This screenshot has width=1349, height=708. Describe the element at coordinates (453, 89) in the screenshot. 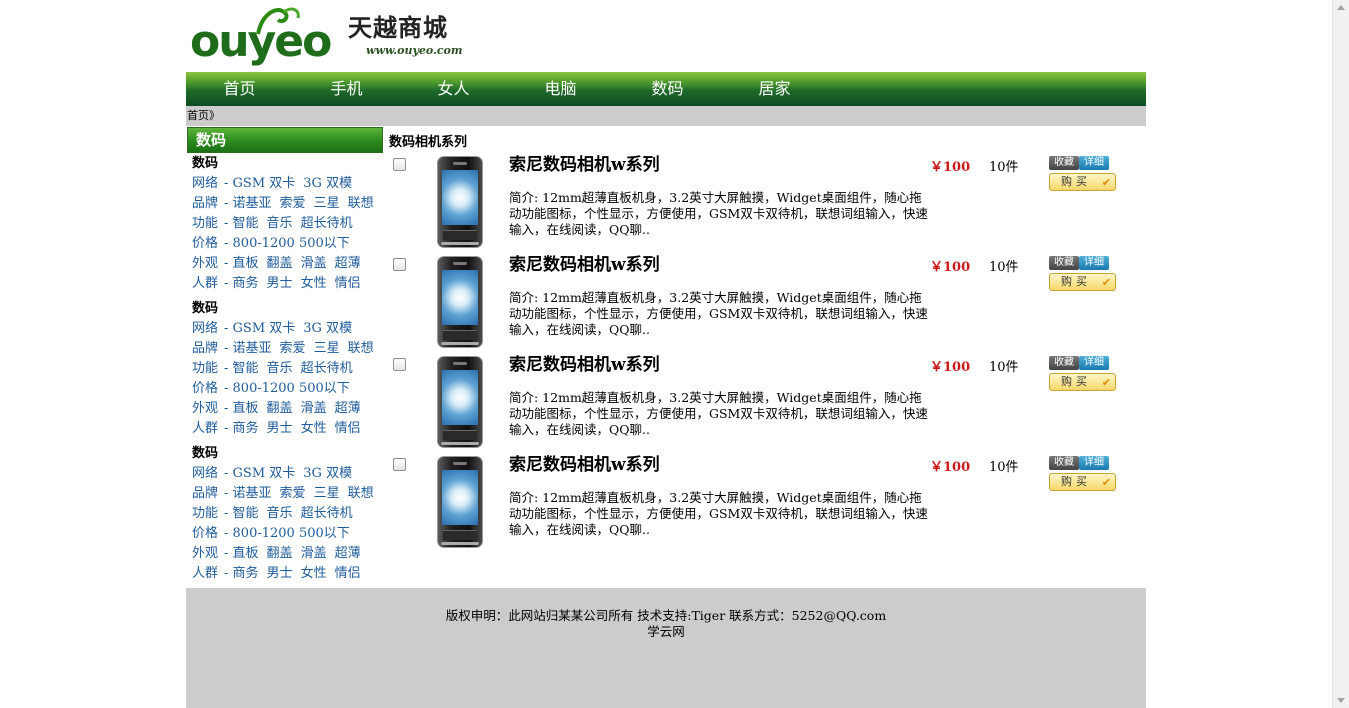

I see `nav-item: 女人` at that location.